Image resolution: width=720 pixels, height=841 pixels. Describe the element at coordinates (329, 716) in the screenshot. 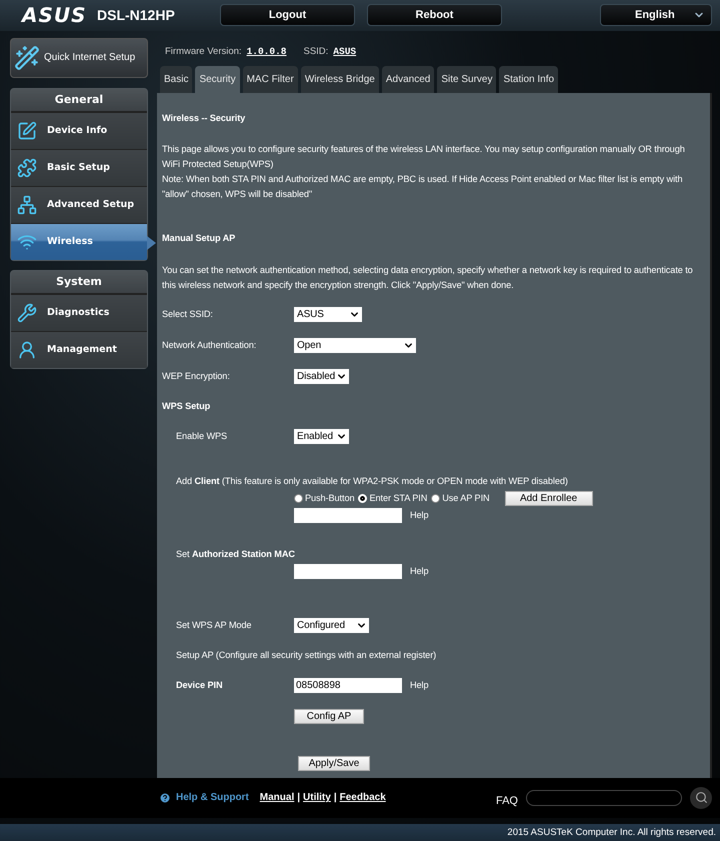

I see `config-ap-button: Config AP` at that location.